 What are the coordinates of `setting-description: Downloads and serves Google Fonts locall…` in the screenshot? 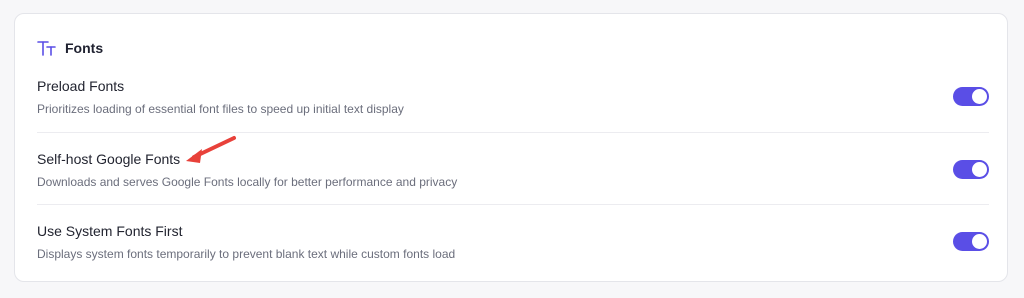 It's located at (247, 182).